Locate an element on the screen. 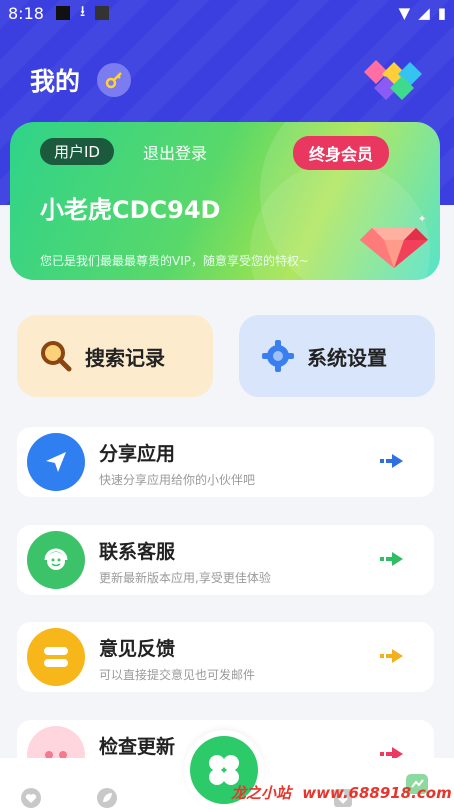 The width and height of the screenshot is (454, 810). username: 小老虎CDC94D is located at coordinates (130, 210).